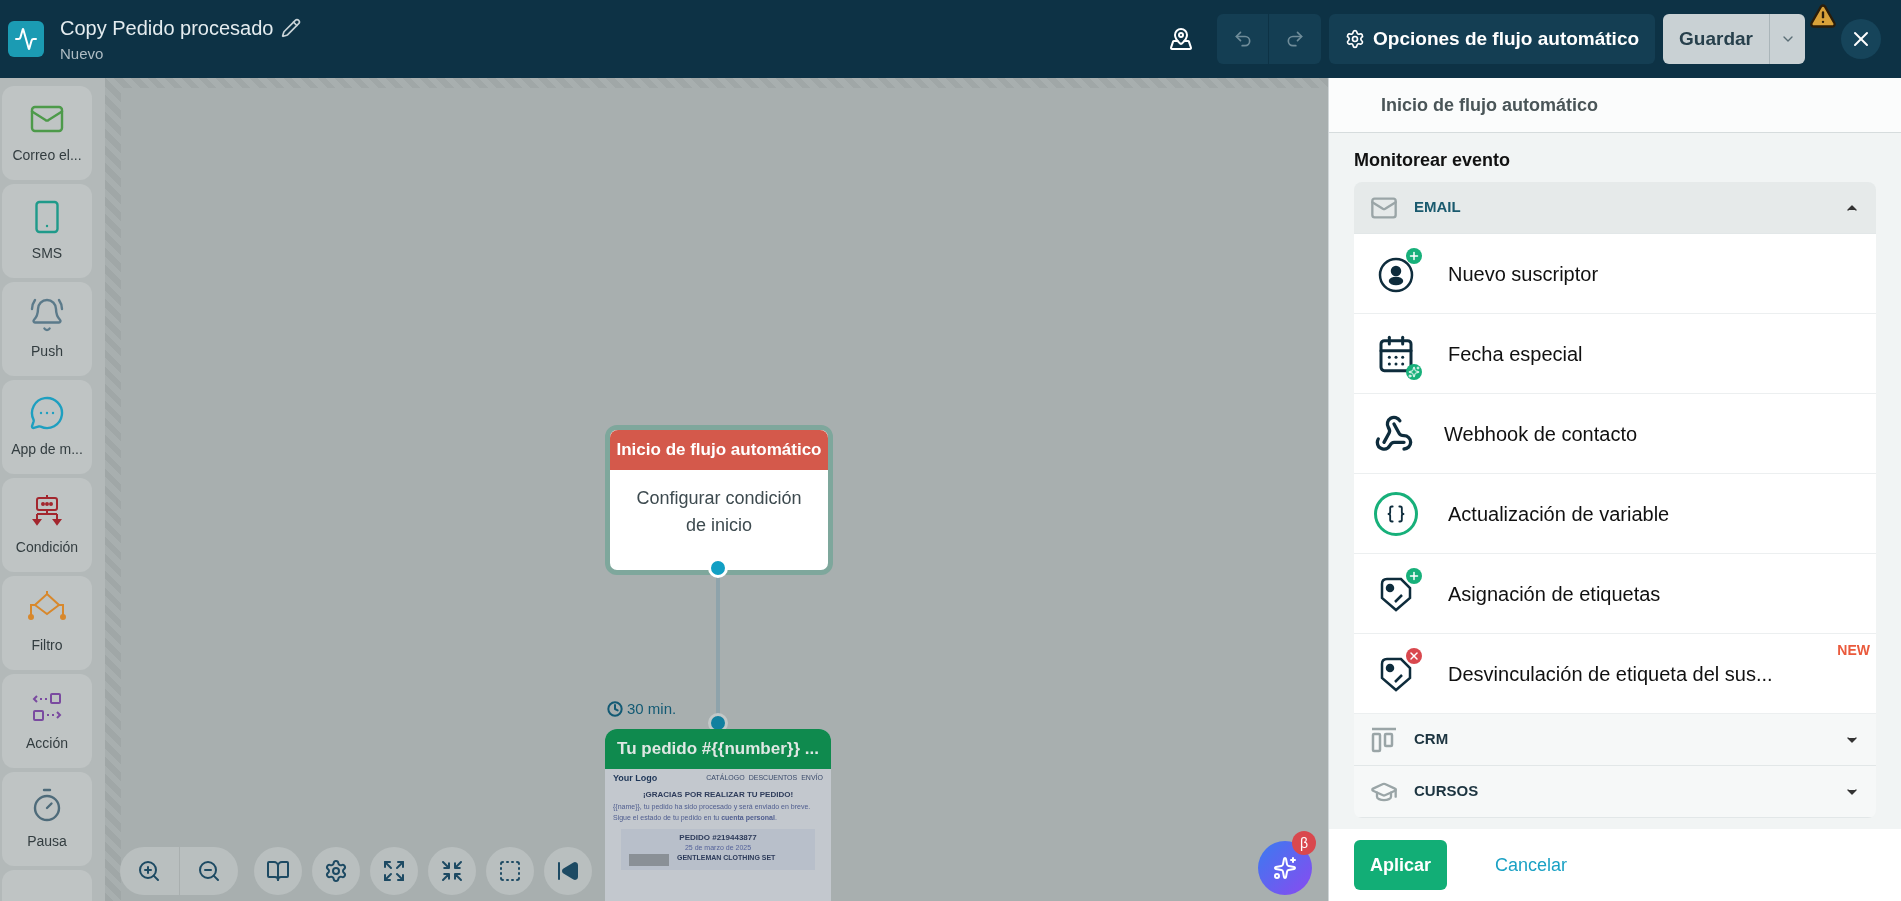  What do you see at coordinates (649, 859) in the screenshot?
I see `product-photo-placeholder` at bounding box center [649, 859].